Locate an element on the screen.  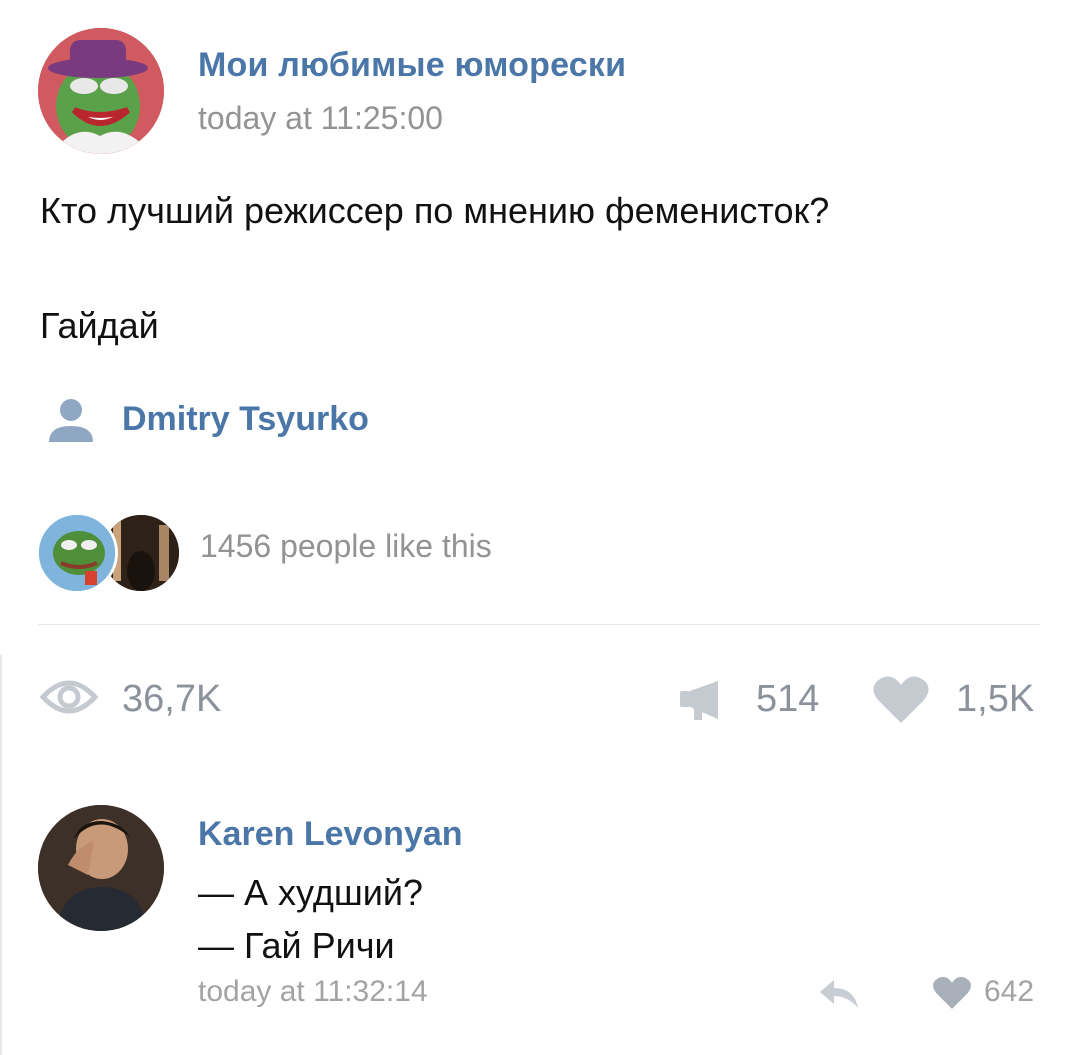
shares-count: 514 is located at coordinates (787, 699).